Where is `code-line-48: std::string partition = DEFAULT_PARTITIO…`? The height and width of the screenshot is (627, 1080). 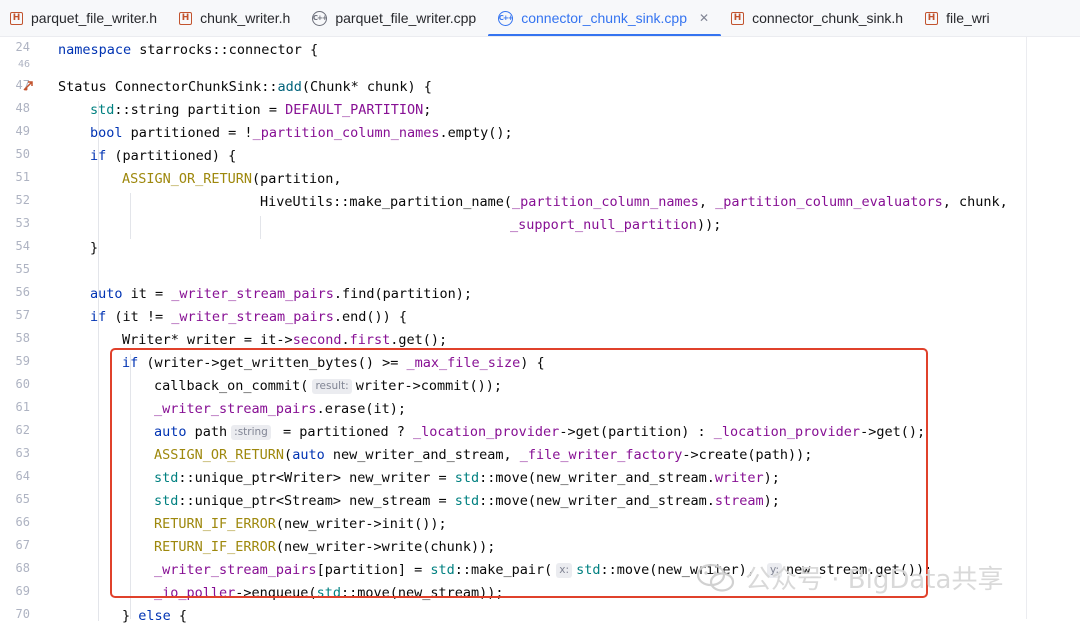 code-line-48: std::string partition = DEFAULT_PARTITIO… is located at coordinates (261, 110).